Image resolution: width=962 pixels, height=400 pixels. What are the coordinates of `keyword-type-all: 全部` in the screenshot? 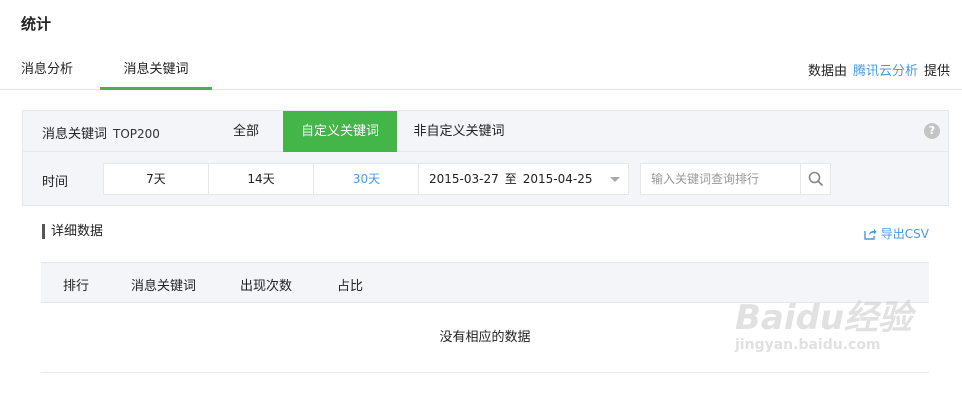 It's located at (246, 131).